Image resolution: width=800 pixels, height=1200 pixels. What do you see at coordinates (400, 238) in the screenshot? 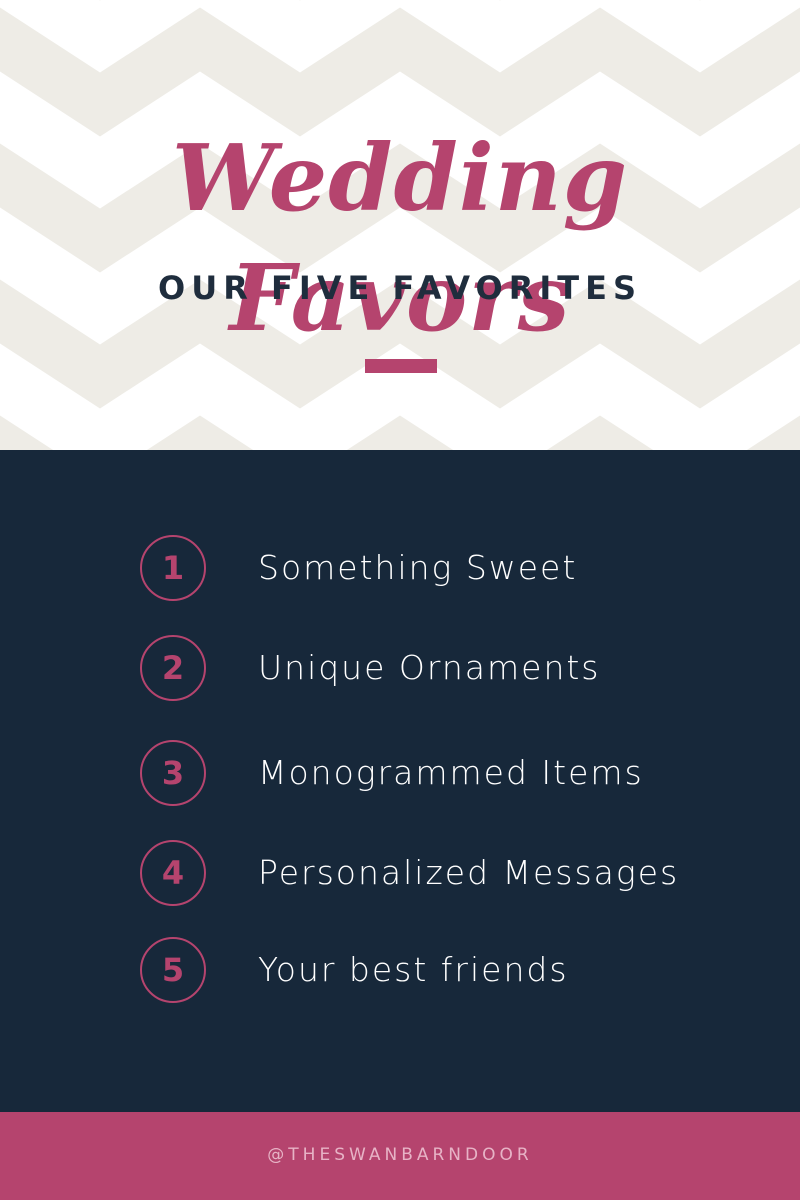
I see `page-title: Wedding Favors` at bounding box center [400, 238].